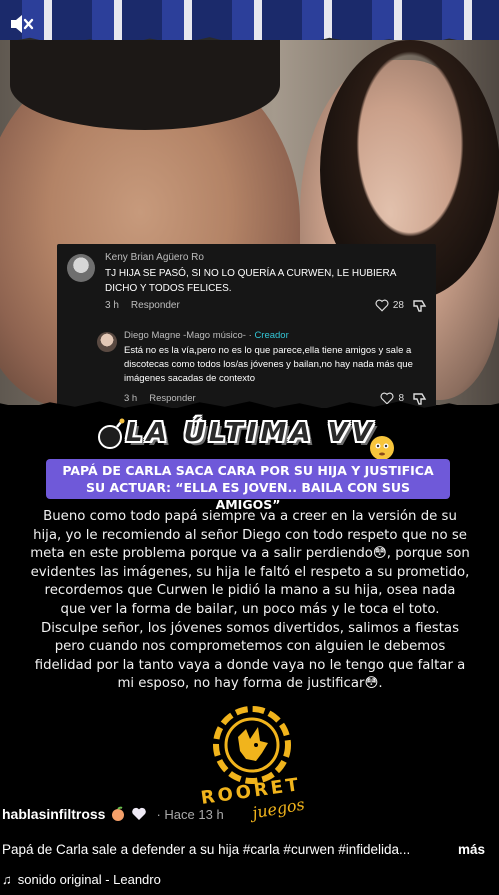  I want to click on caption-more-button: más, so click(471, 849).